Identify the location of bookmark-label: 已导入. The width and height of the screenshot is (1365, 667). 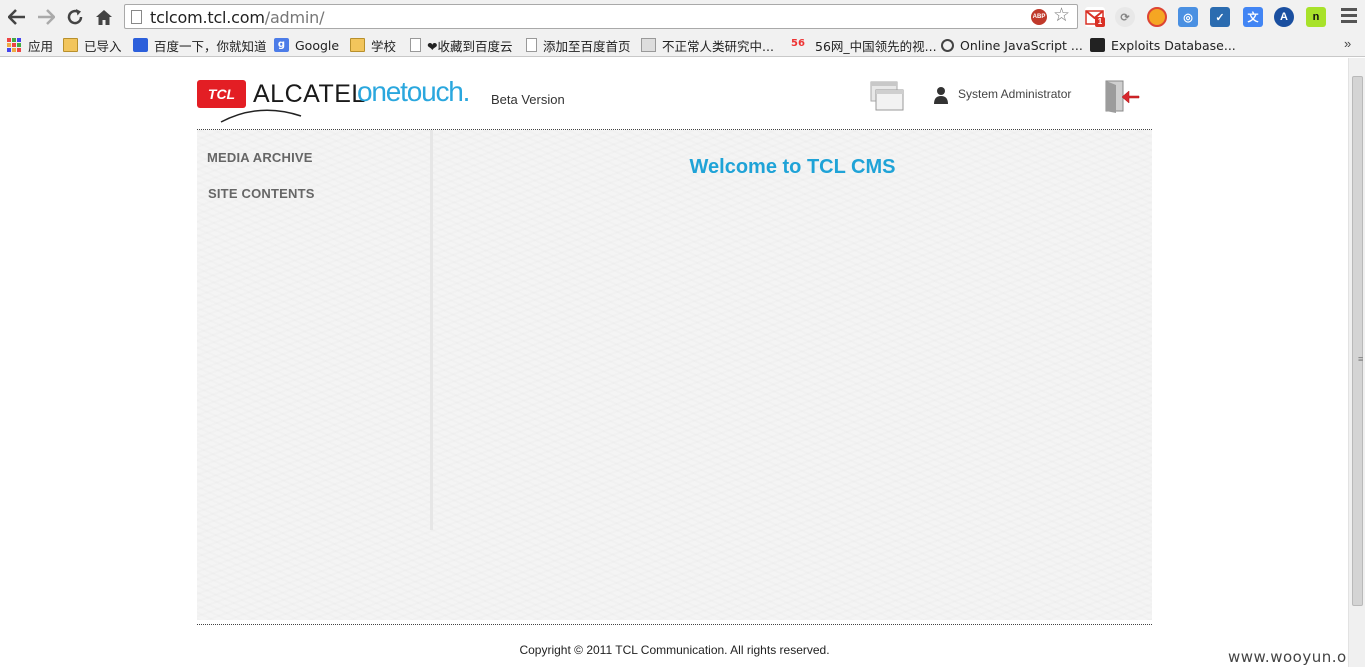
(103, 46).